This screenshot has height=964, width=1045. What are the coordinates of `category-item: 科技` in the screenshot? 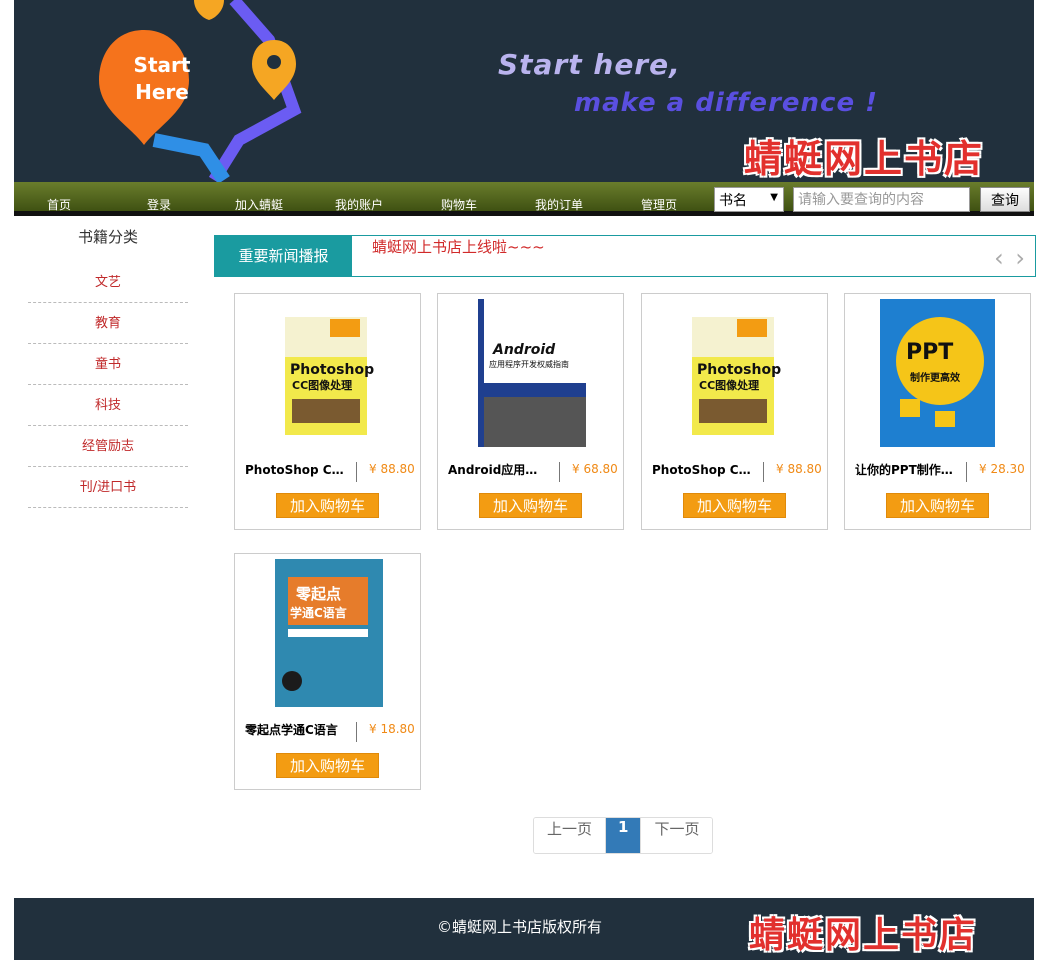 It's located at (108, 405).